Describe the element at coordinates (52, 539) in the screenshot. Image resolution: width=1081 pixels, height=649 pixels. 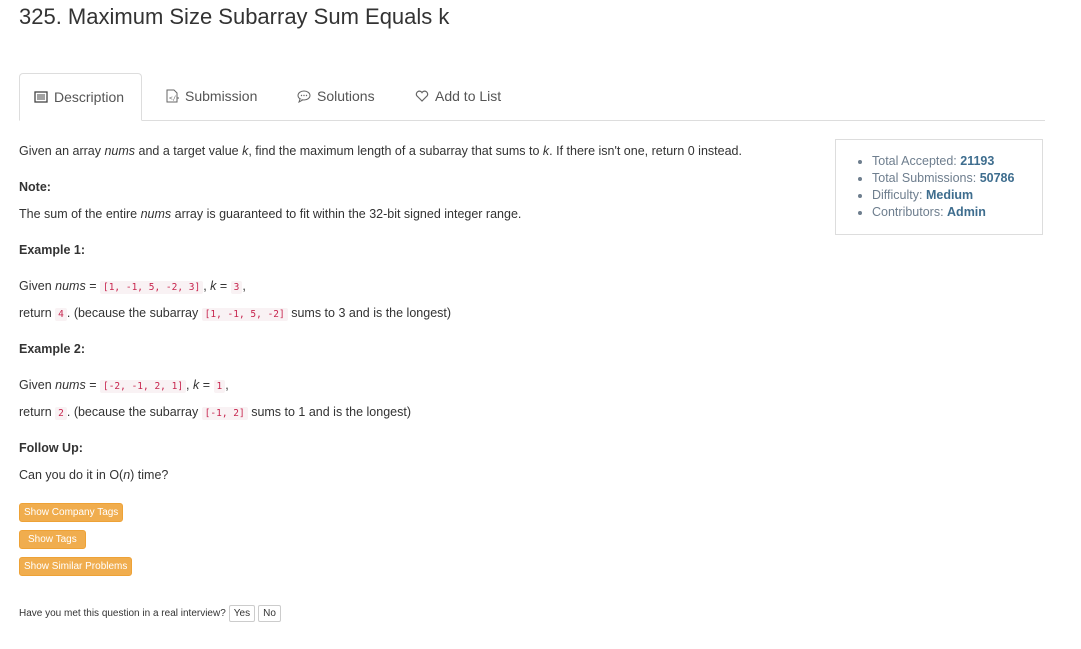
I see `show-tags-button: Show Tags` at that location.